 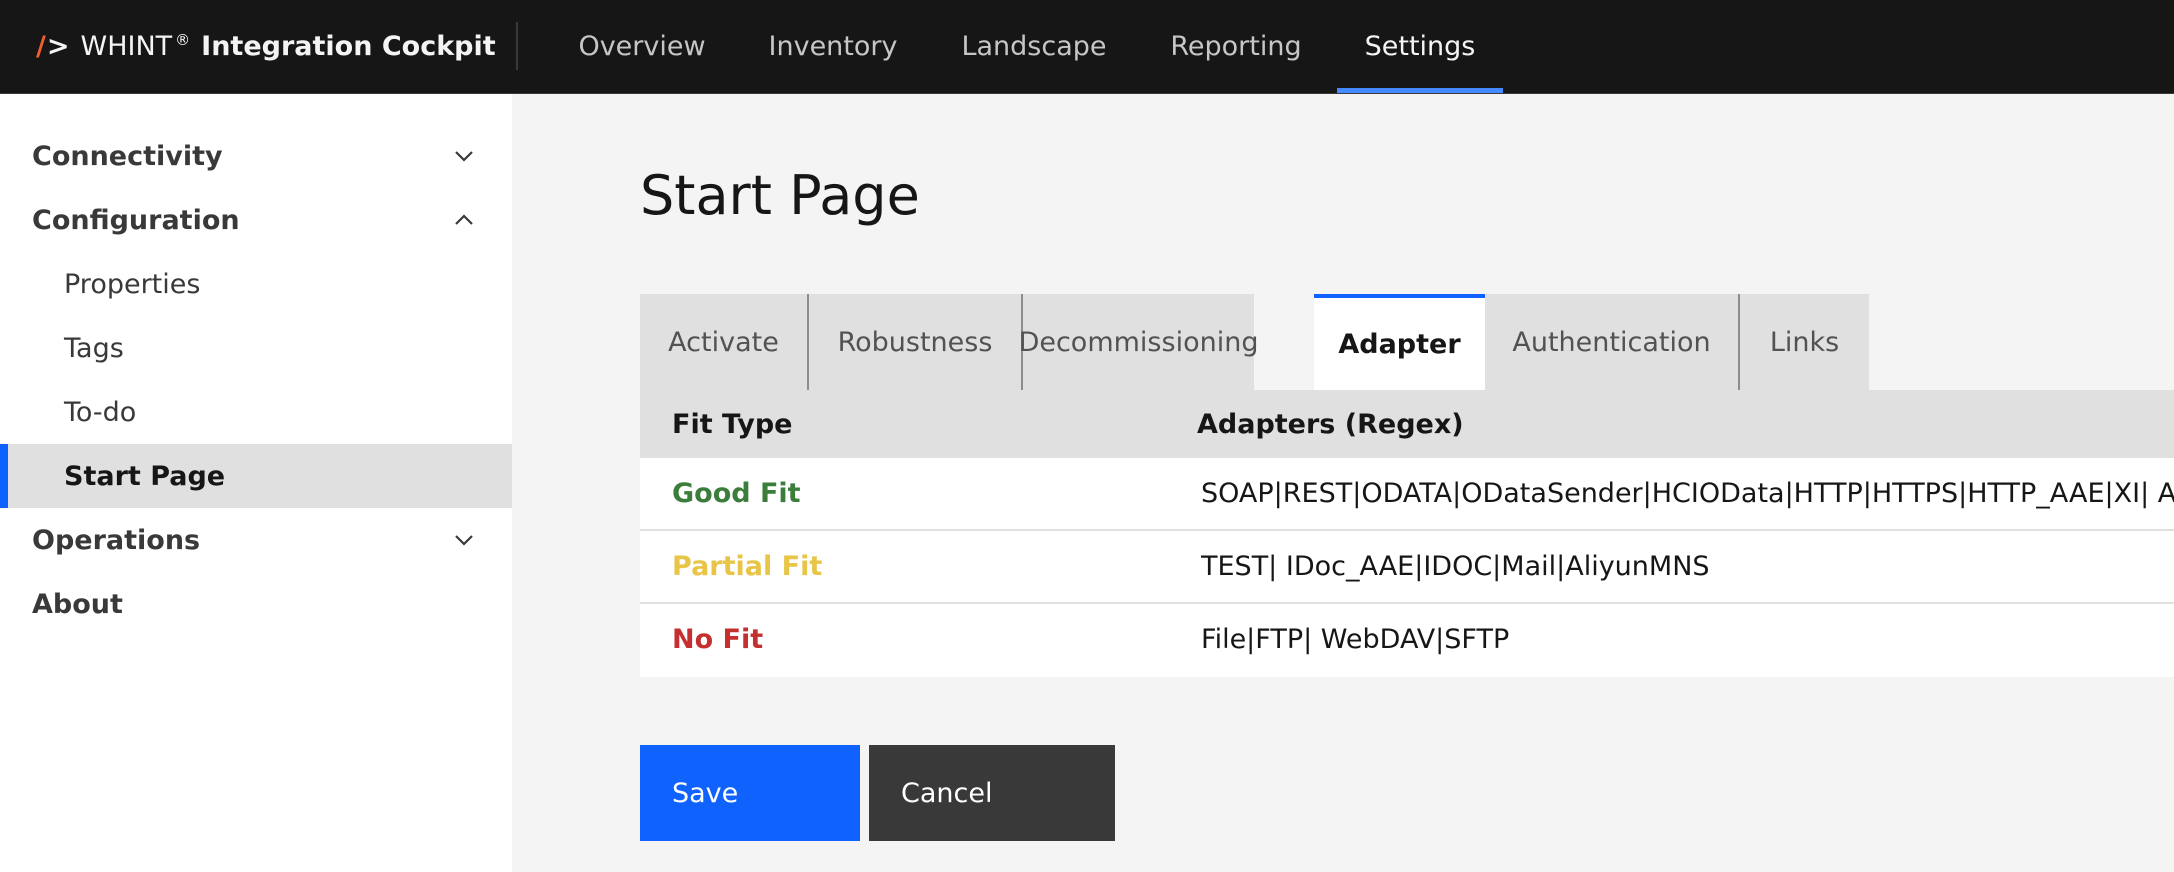 What do you see at coordinates (1138, 342) in the screenshot?
I see `tab-decommissioning: Decommissioning` at bounding box center [1138, 342].